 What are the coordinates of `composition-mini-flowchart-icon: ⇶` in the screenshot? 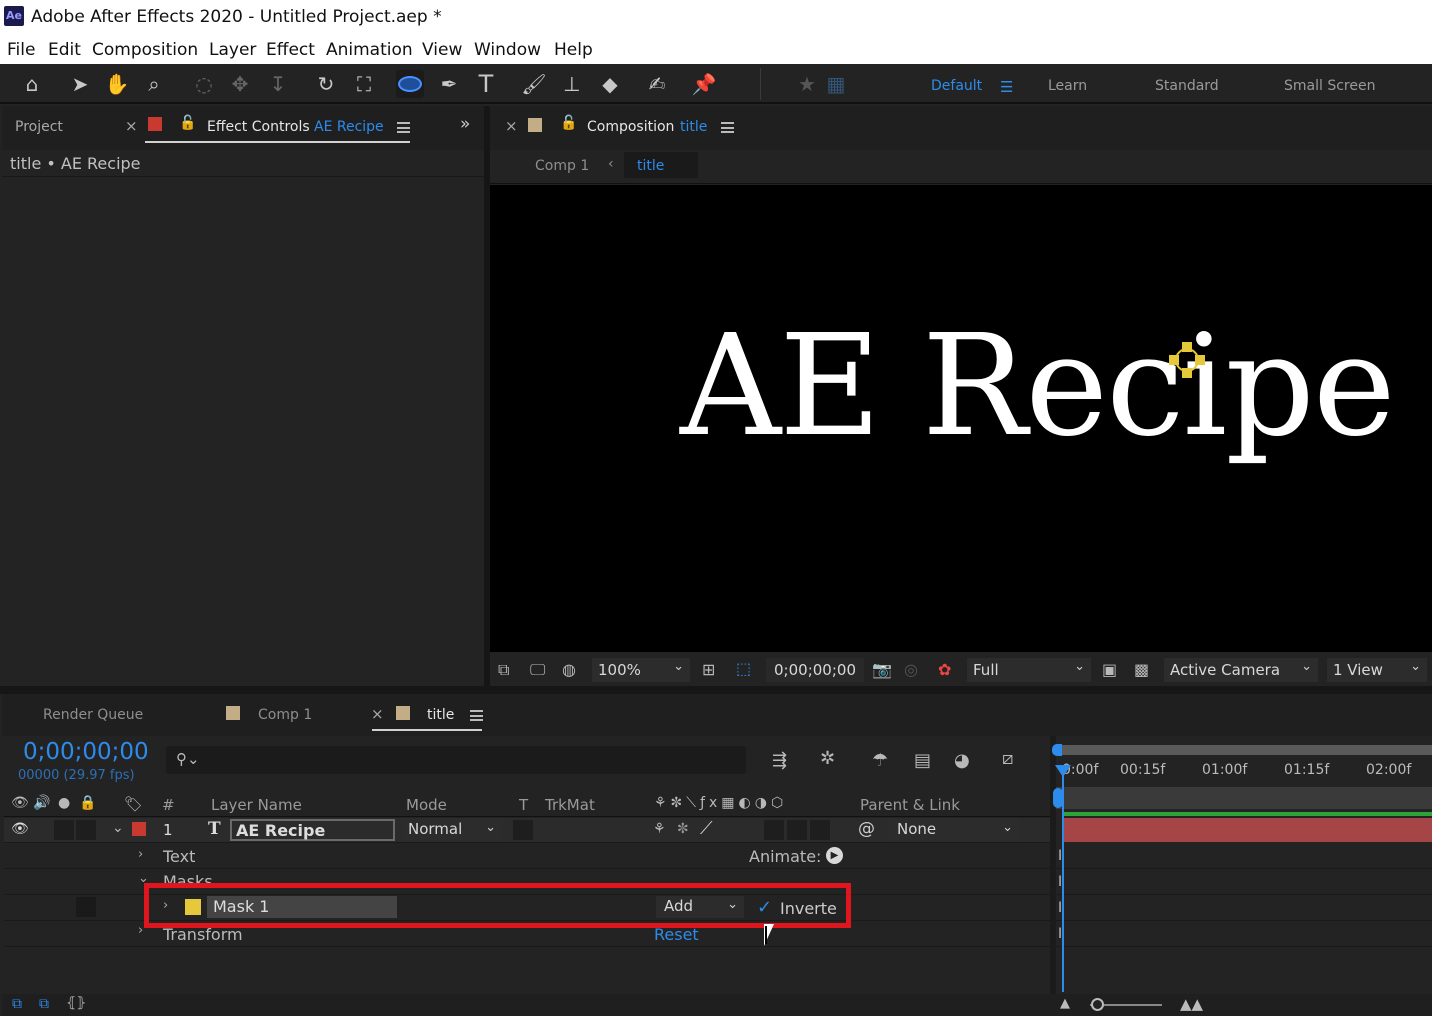 It's located at (779, 760).